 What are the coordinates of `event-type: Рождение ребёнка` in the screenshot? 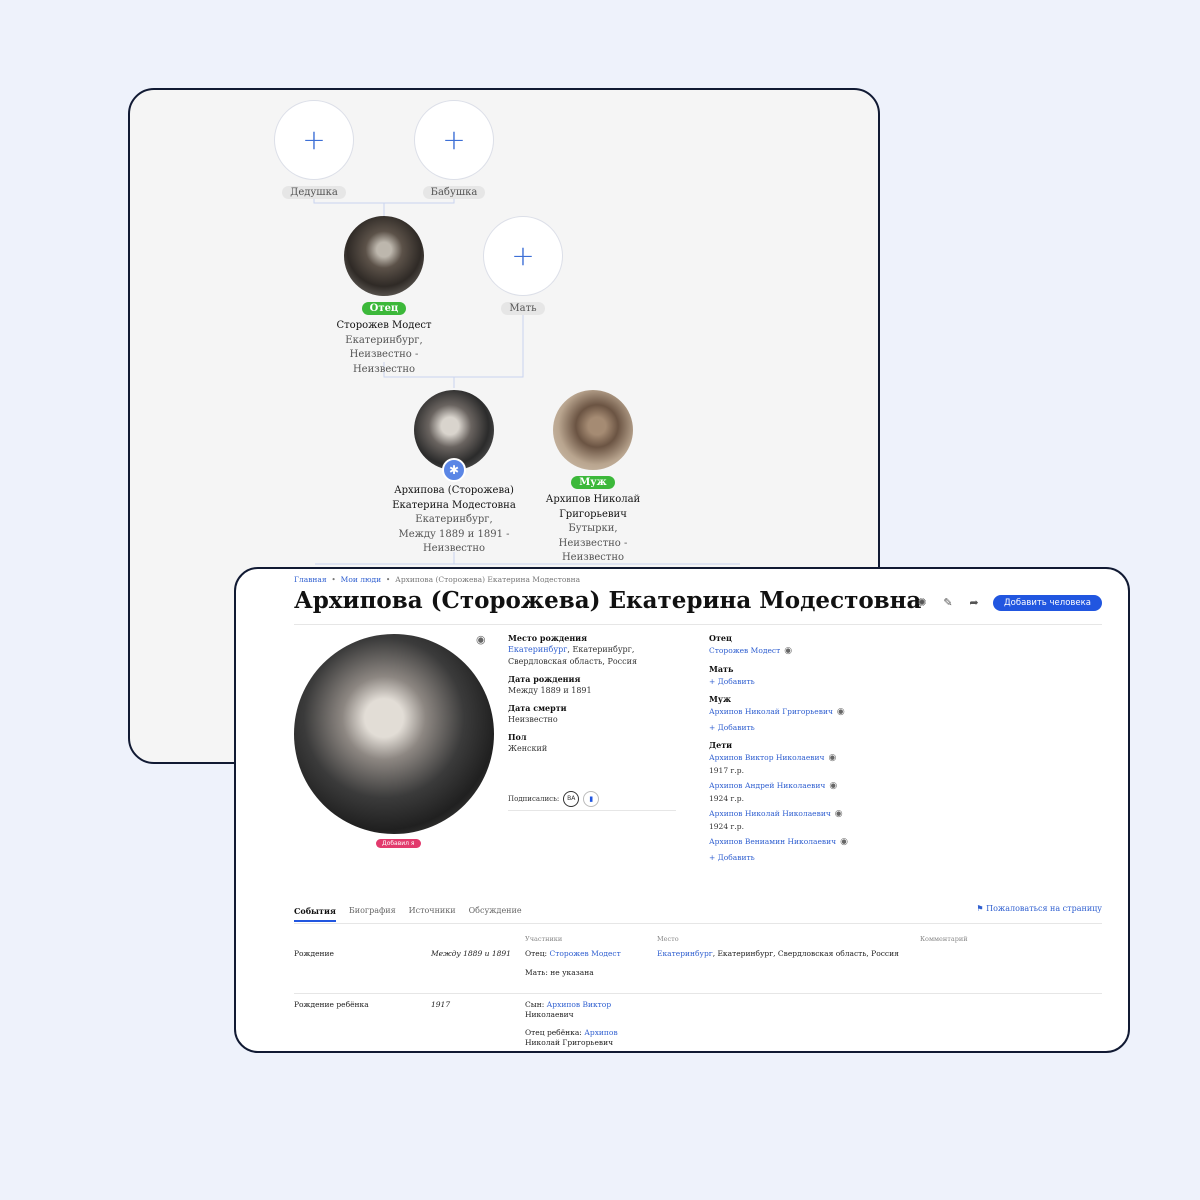 It's located at (331, 1004).